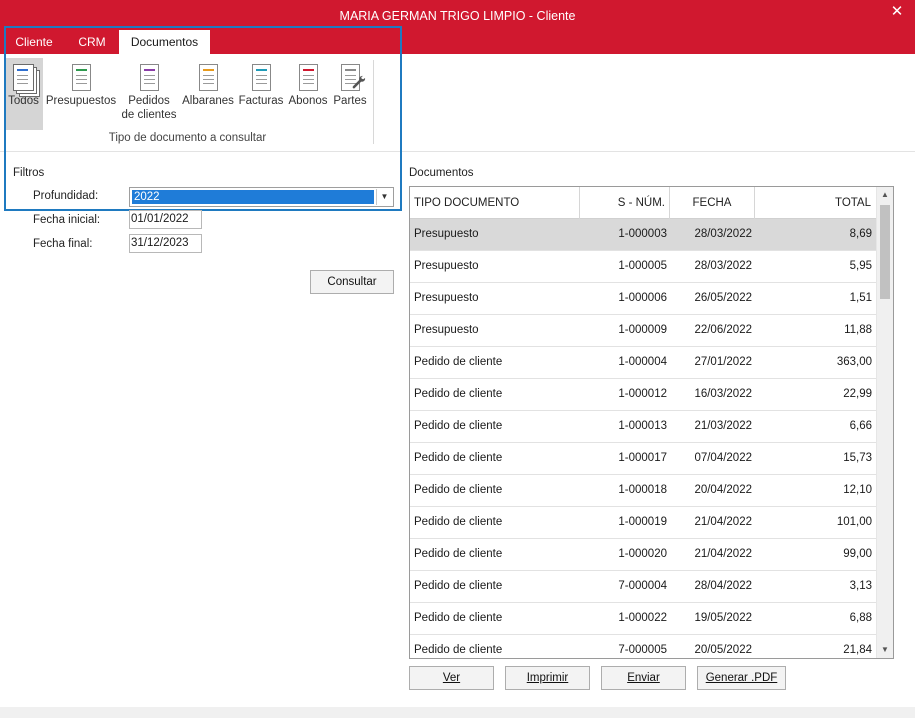 This screenshot has width=915, height=718. I want to click on cell-numero: 1-000005, so click(642, 266).